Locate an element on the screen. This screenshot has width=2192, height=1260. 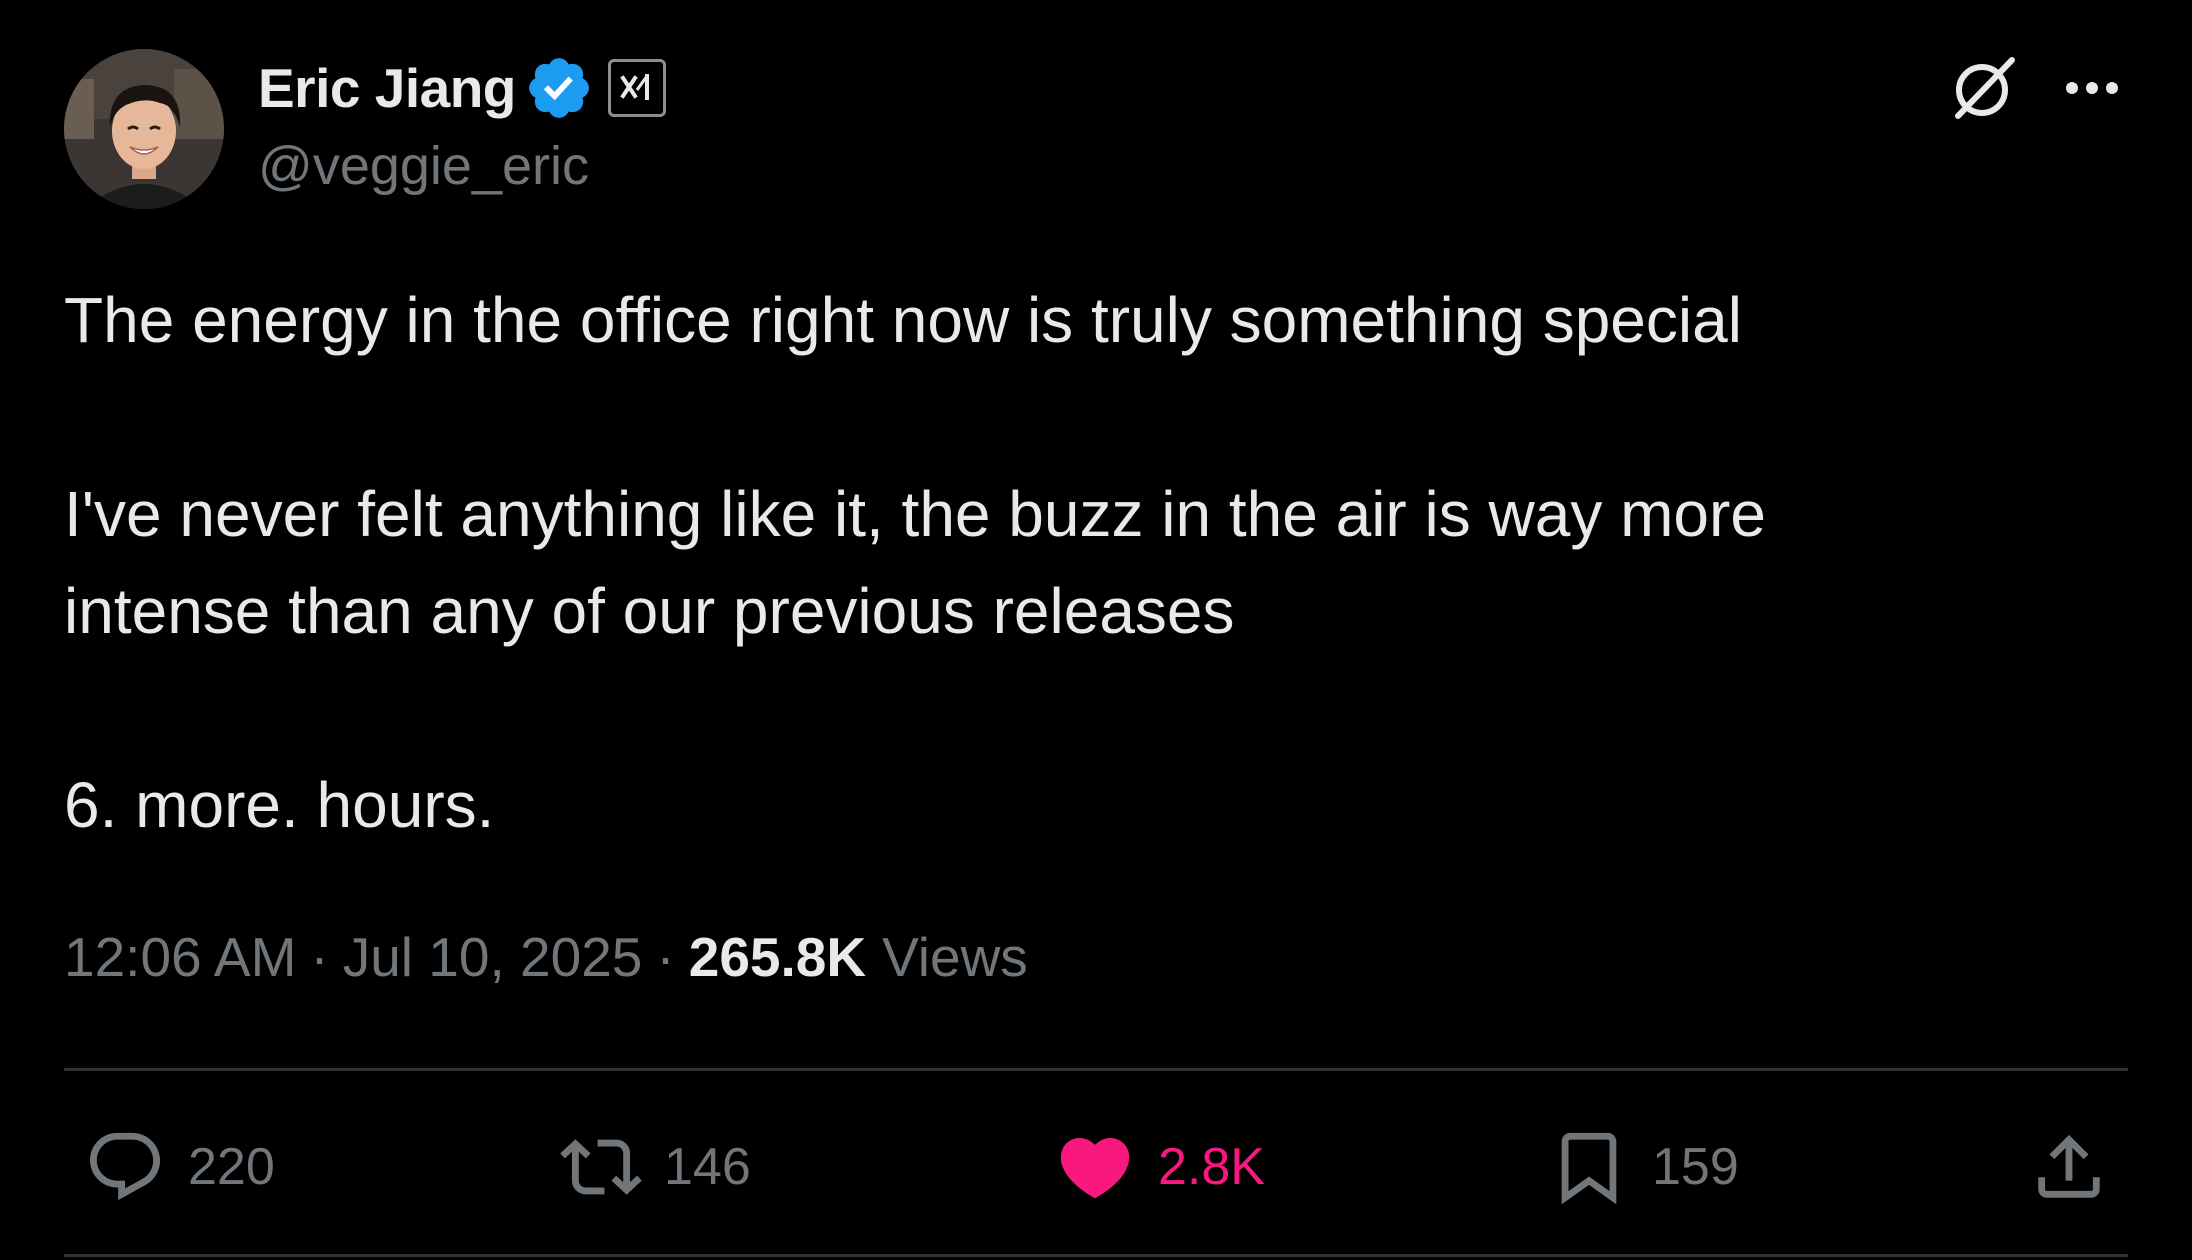
tweet-meta: 12:06 AM · Jul 10, 2025 · 265.8K Views is located at coordinates (546, 957).